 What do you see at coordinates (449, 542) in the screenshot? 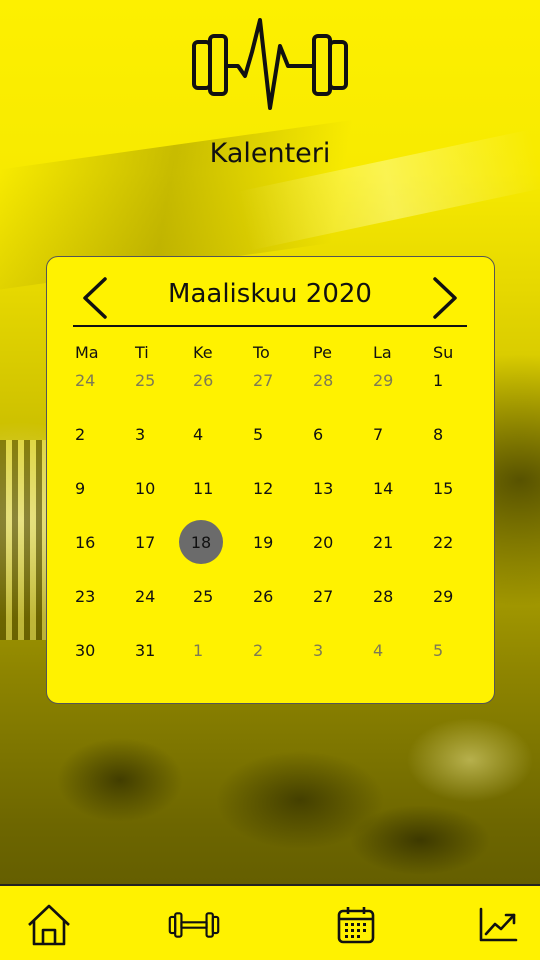
I see `calendar-day: 22` at bounding box center [449, 542].